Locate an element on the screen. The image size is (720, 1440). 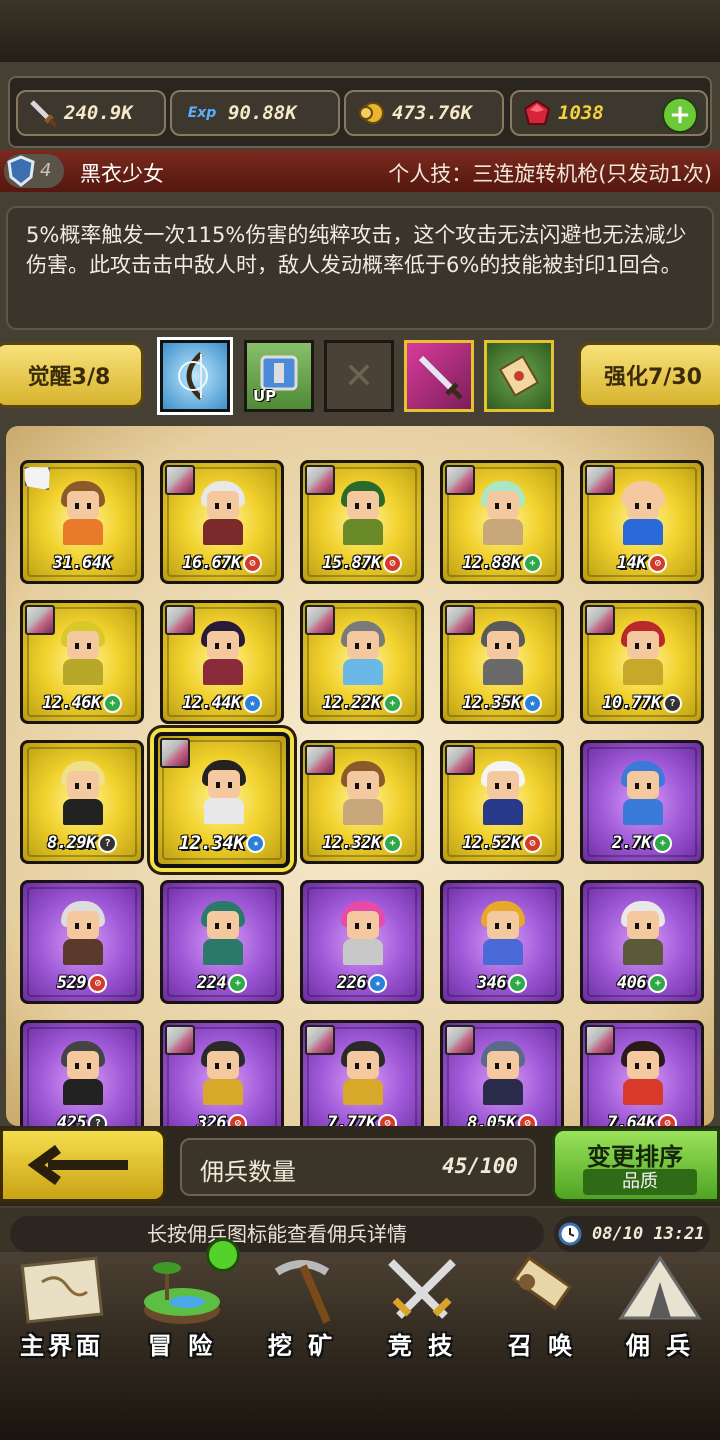
tip-text: 长按佣兵图标能查看佣兵详情 is located at coordinates (277, 1234).